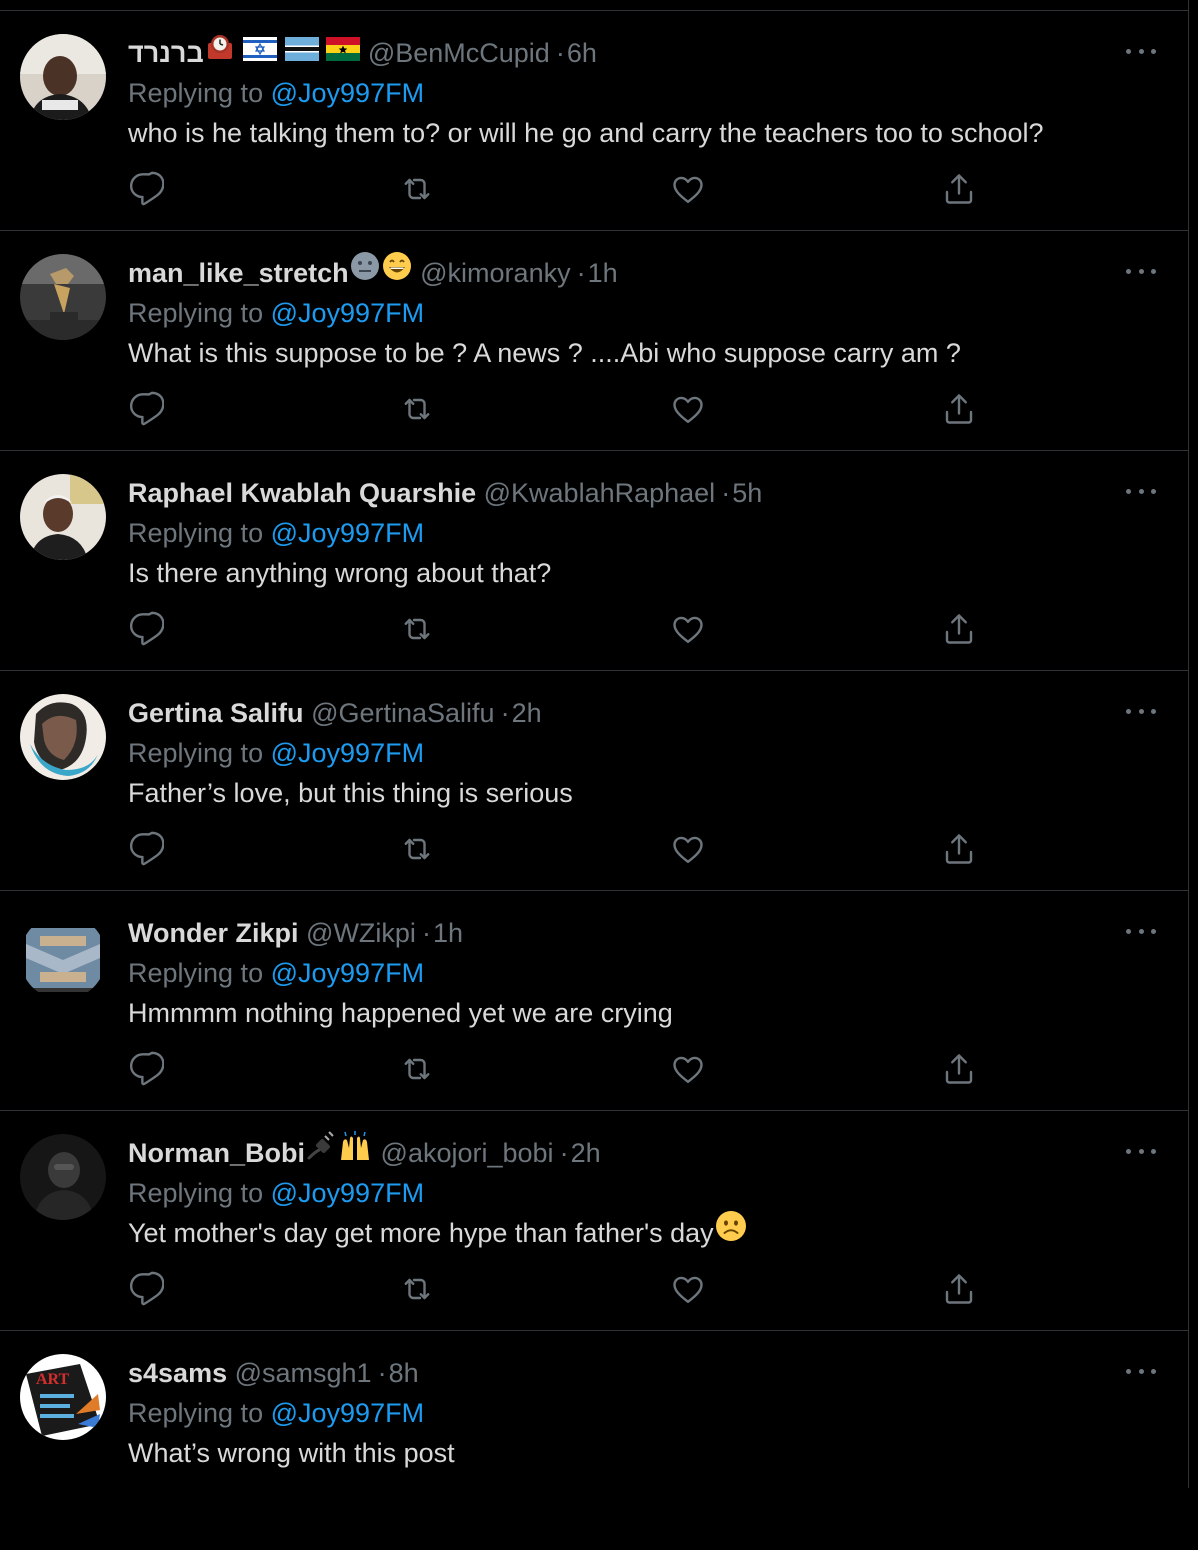 The height and width of the screenshot is (1550, 1198). Describe the element at coordinates (365, 271) in the screenshot. I see `neutral-face-emoji` at that location.